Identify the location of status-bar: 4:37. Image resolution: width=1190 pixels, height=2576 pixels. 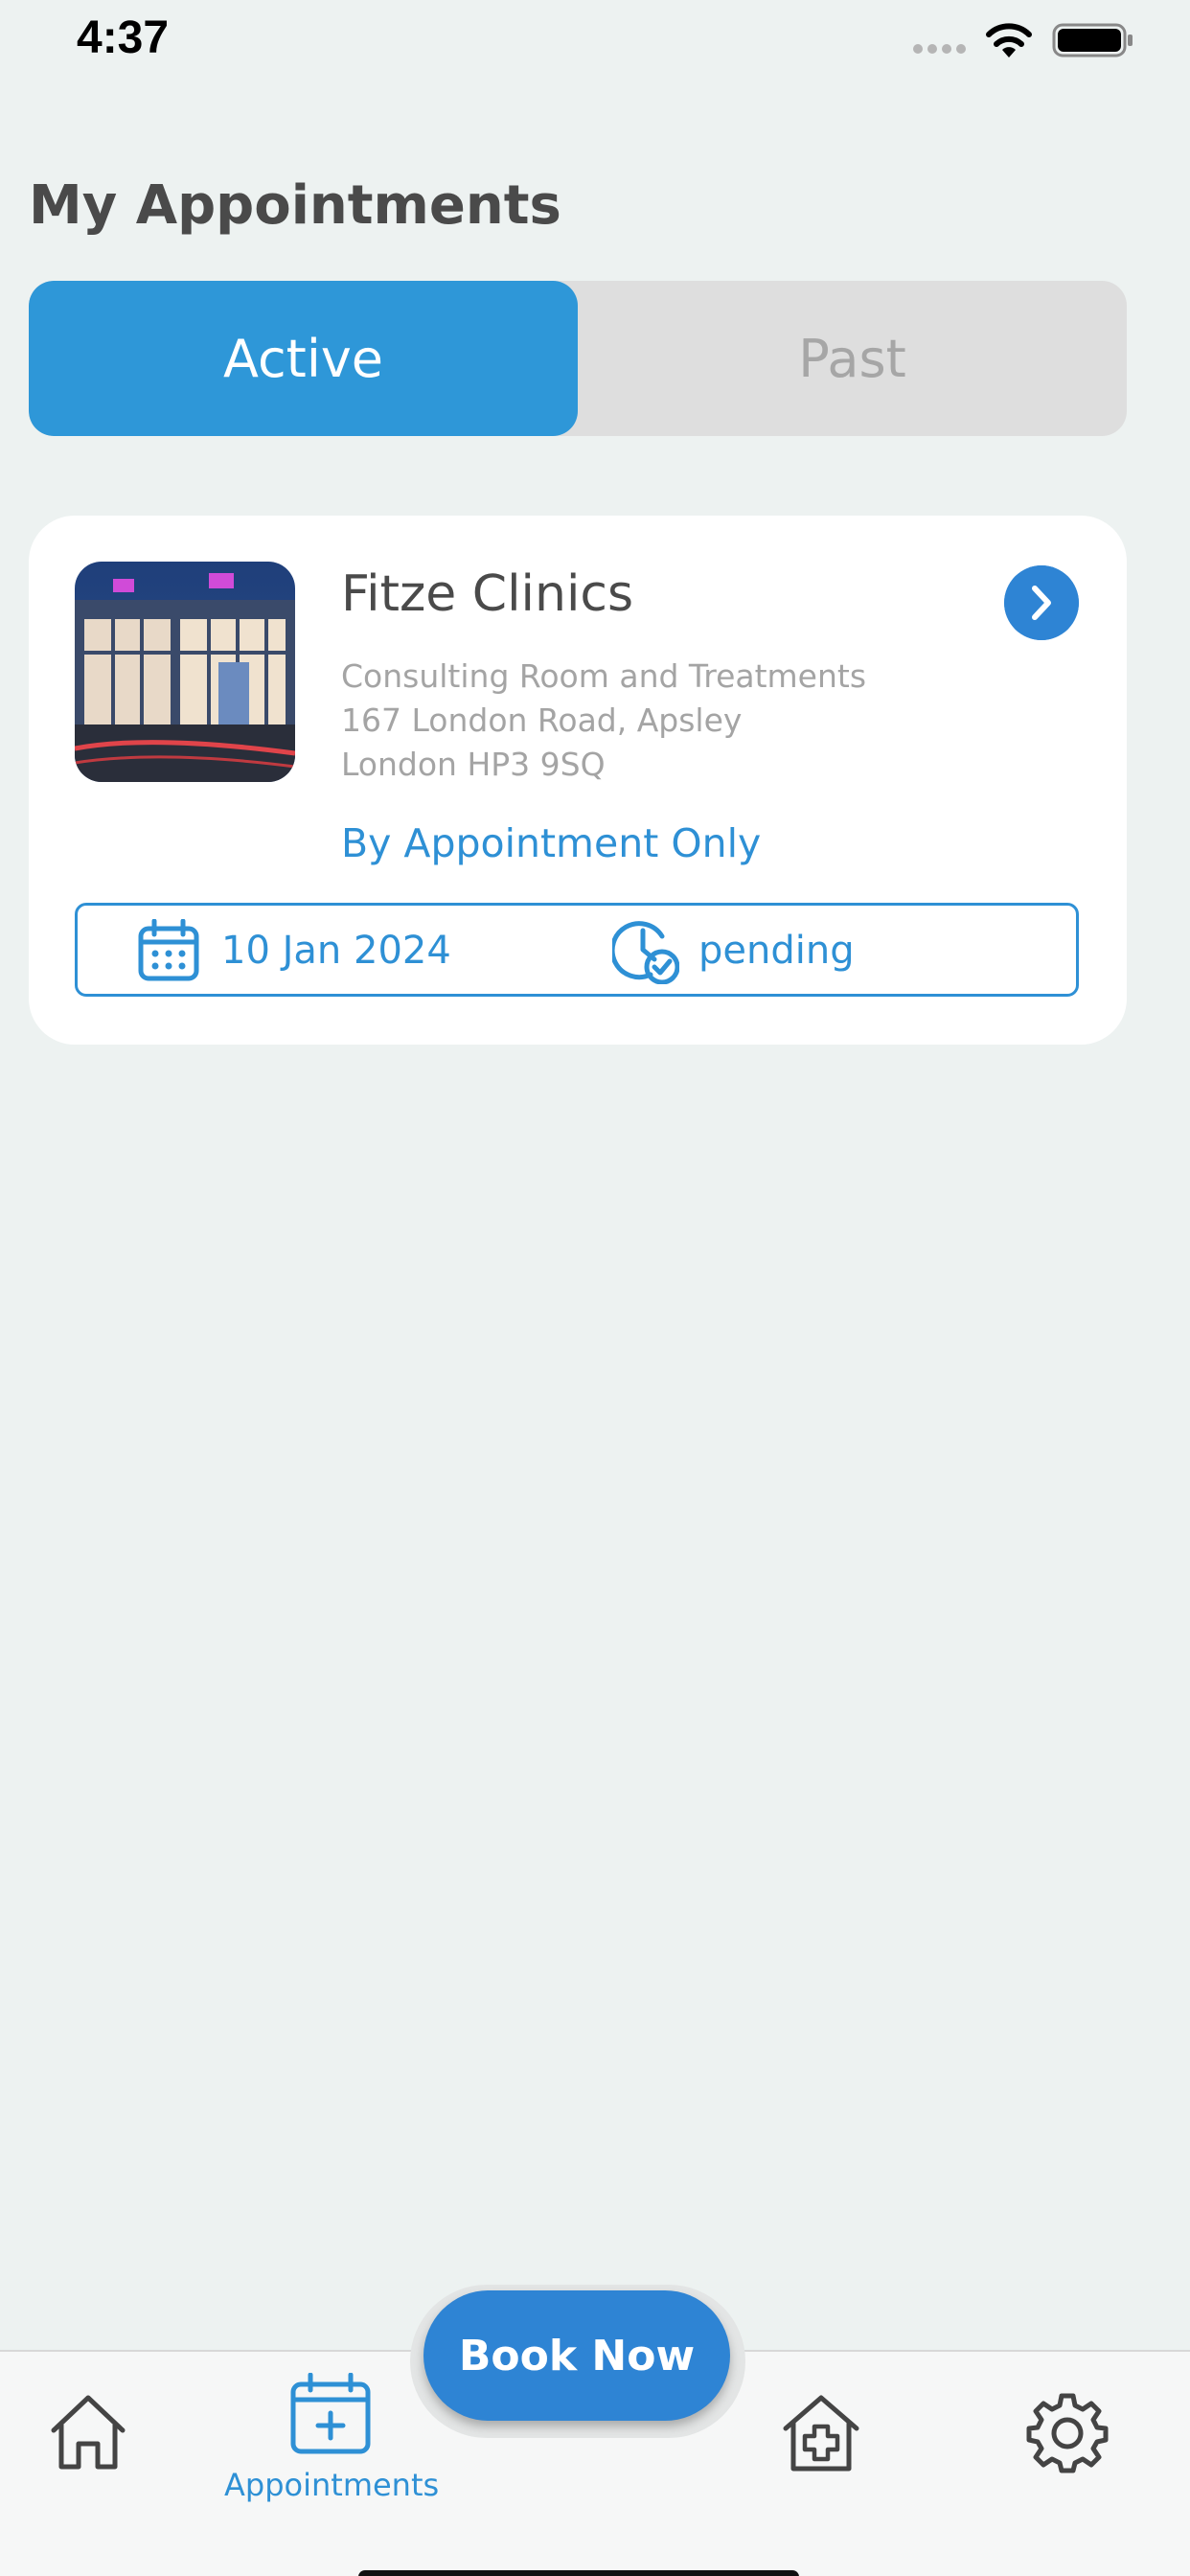
(595, 43).